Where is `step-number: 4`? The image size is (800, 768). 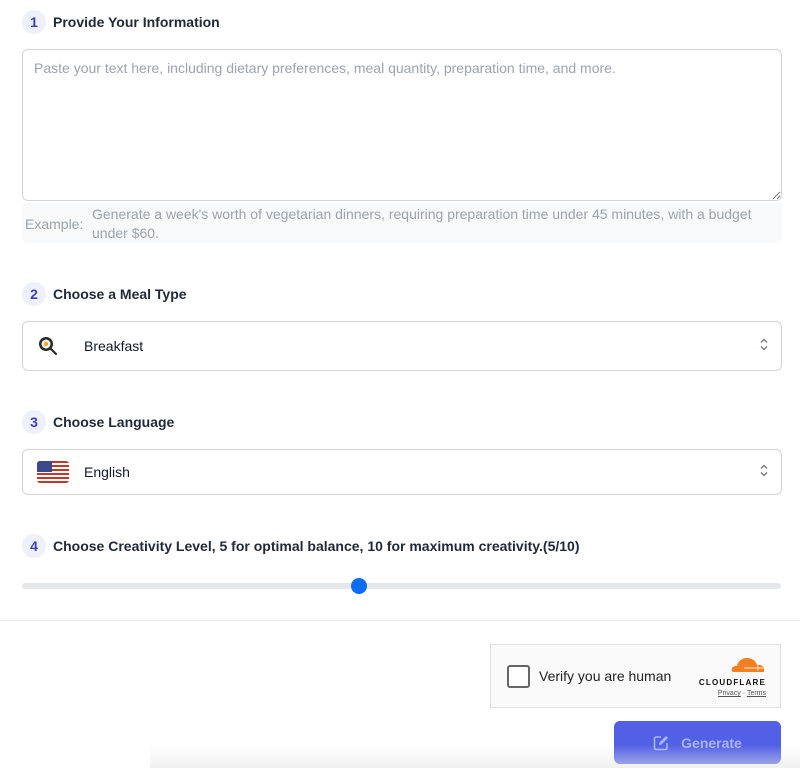 step-number: 4 is located at coordinates (34, 546).